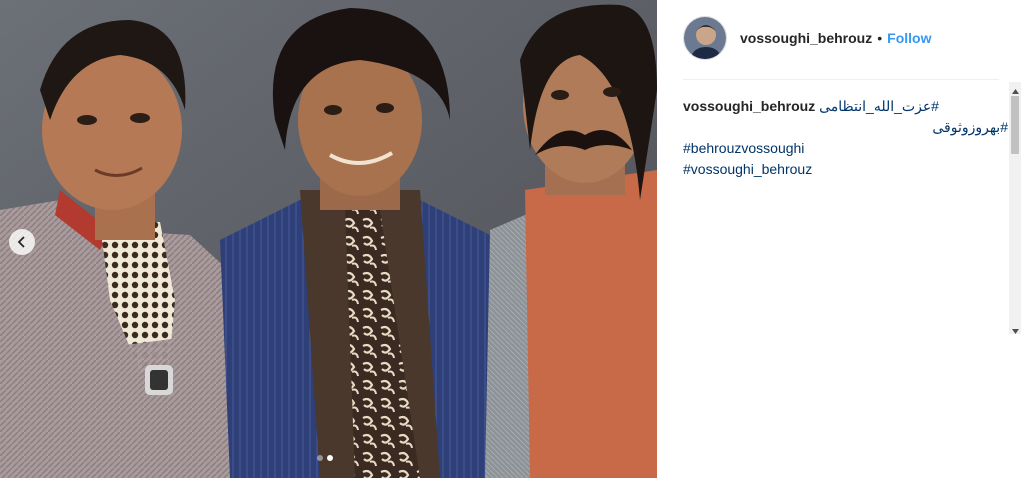 This screenshot has height=481, width=1021. Describe the element at coordinates (325, 458) in the screenshot. I see `carousel-indicator` at that location.